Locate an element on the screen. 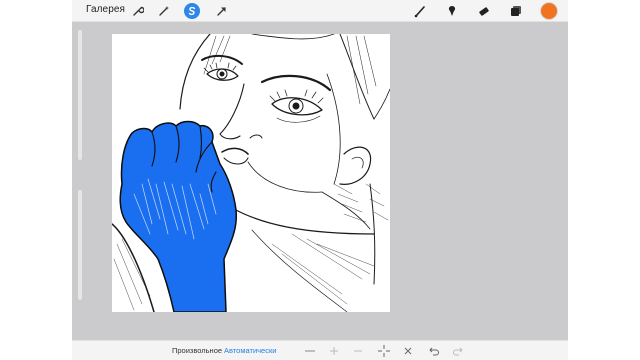  freeform-mode-button: Произвольное is located at coordinates (197, 350).